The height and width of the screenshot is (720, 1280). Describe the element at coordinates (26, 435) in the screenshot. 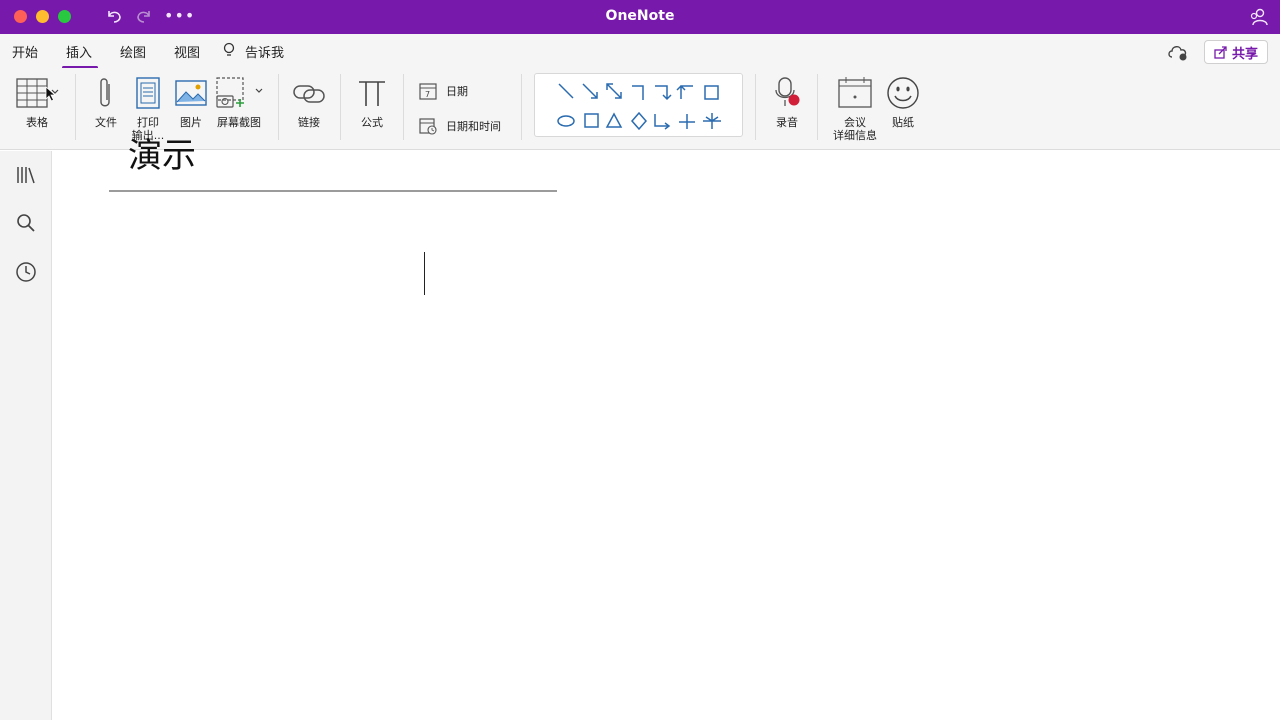

I see `navigation-sidebar` at that location.